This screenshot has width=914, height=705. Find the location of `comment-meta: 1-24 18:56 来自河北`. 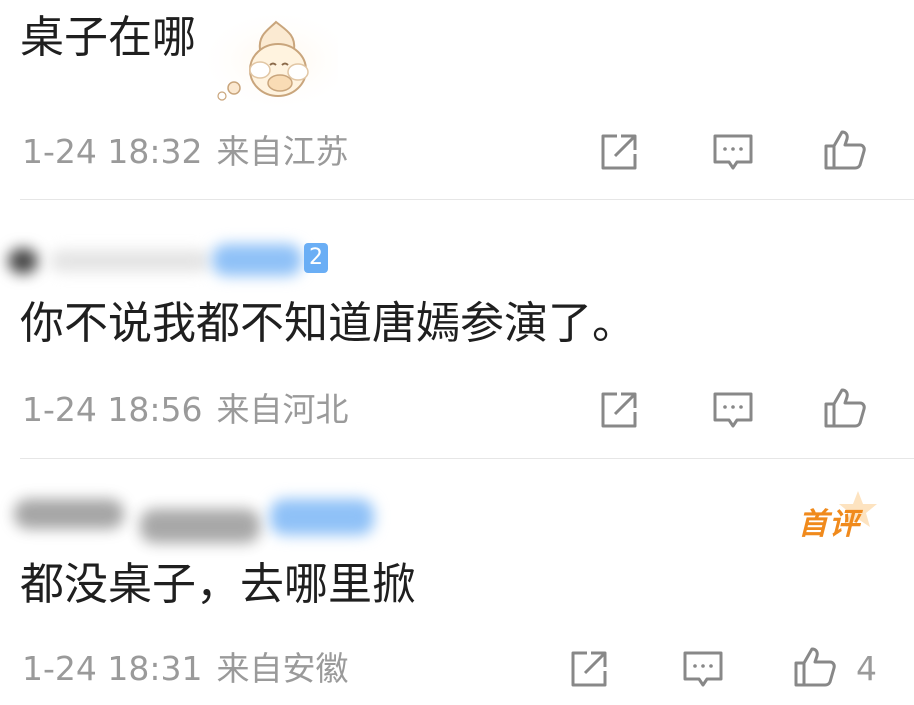

comment-meta: 1-24 18:56 来自河北 is located at coordinates (185, 410).